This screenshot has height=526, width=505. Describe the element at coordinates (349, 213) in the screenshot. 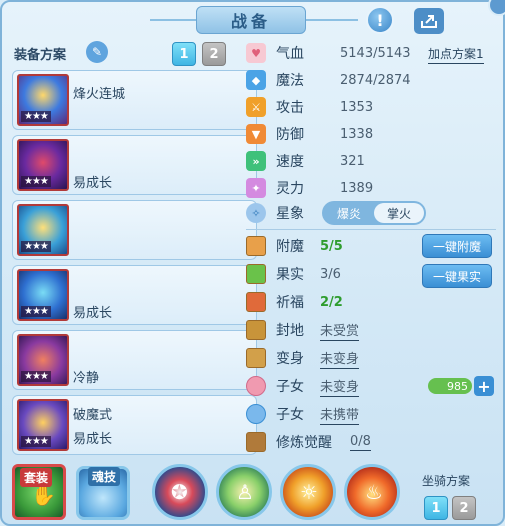

I see `star-option-1: 爆炎` at that location.